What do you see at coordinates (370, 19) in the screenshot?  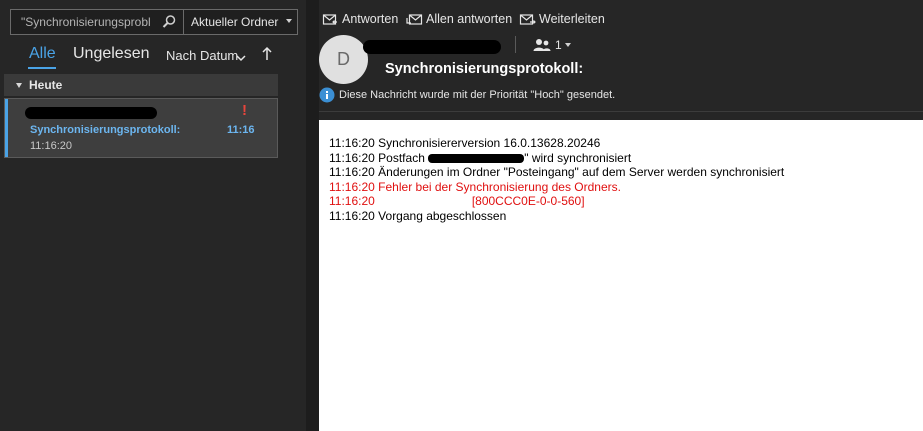 I see `reply-label: Antworten` at bounding box center [370, 19].